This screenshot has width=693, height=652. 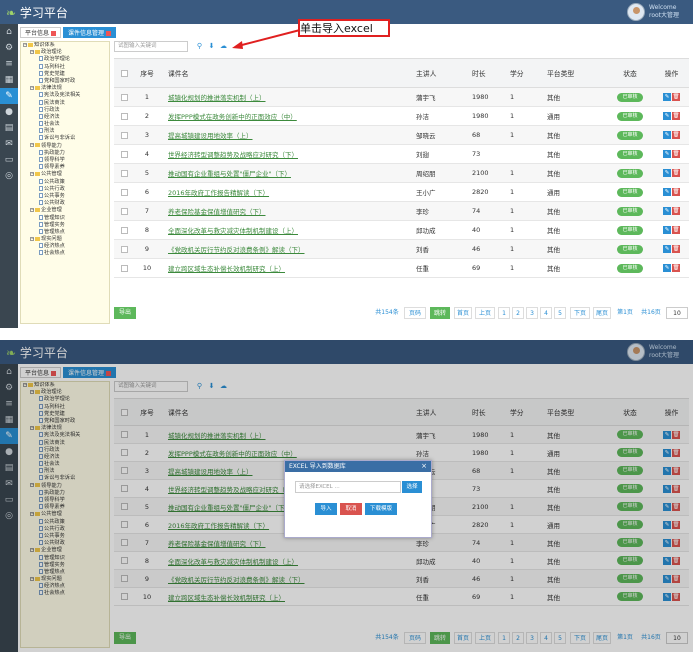 I want to click on tree-node: 经济热点, so click(x=65, y=246).